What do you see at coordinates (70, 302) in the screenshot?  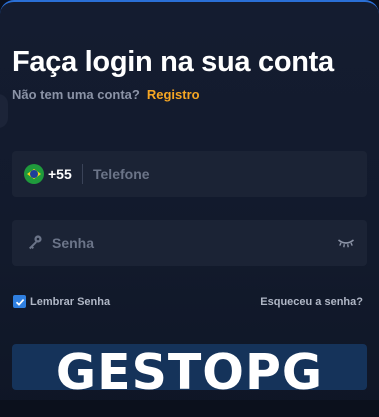 I see `remember-label: Lembrar Senha` at bounding box center [70, 302].